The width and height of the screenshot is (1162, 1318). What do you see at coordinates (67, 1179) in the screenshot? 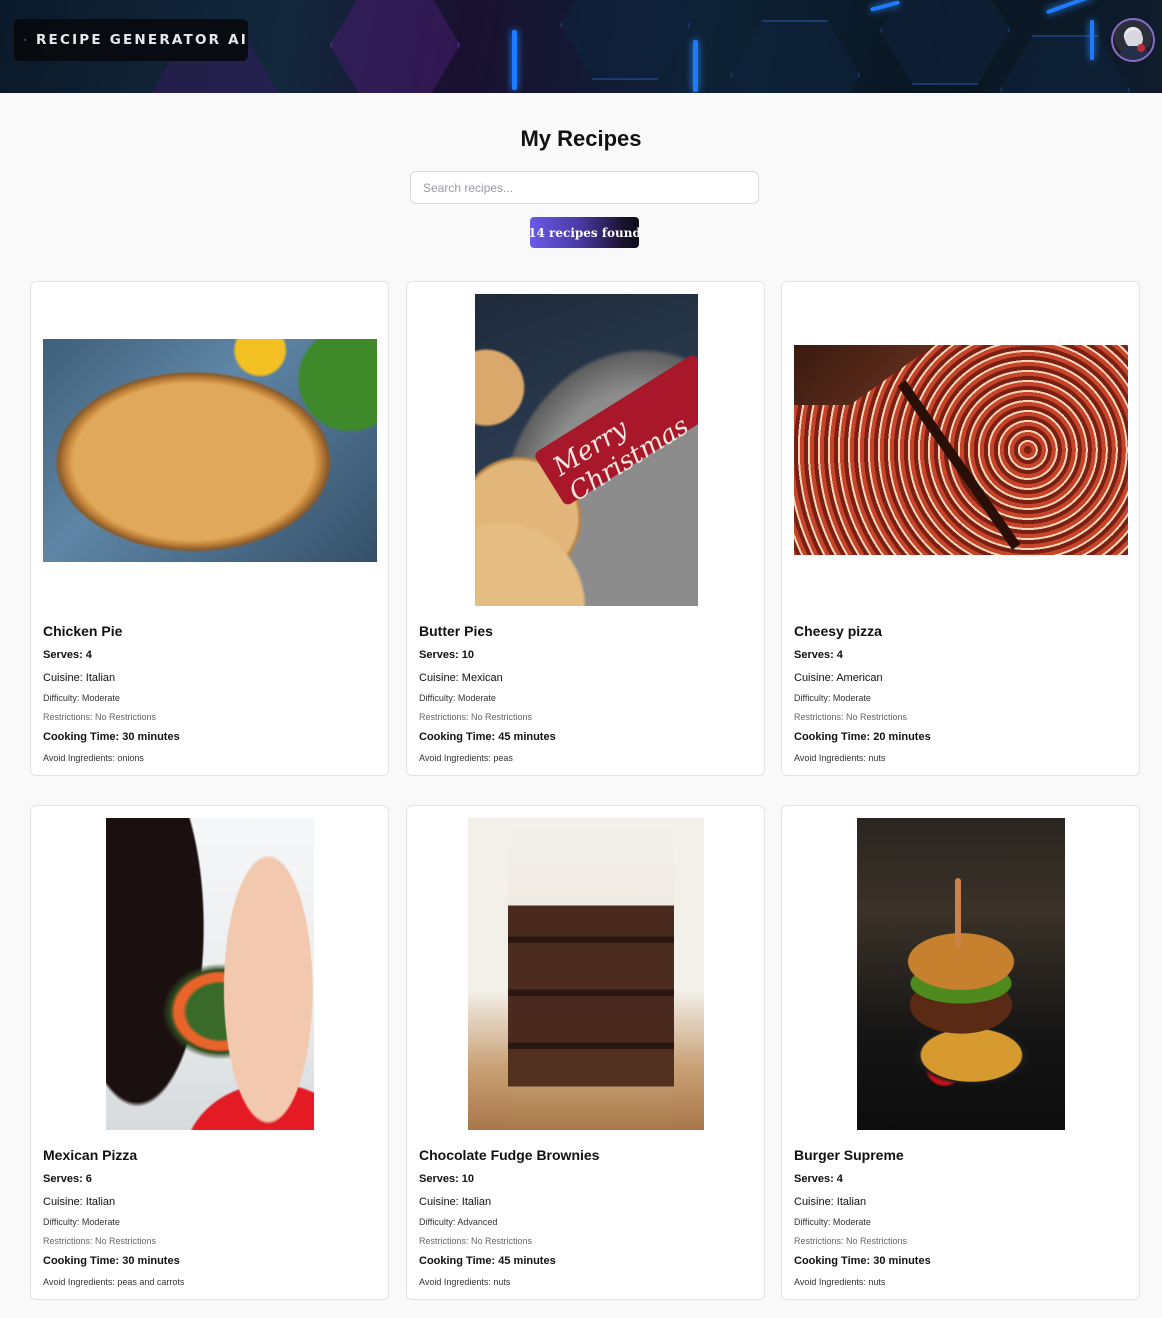
I see `recipe-serves: Serves: 6` at bounding box center [67, 1179].